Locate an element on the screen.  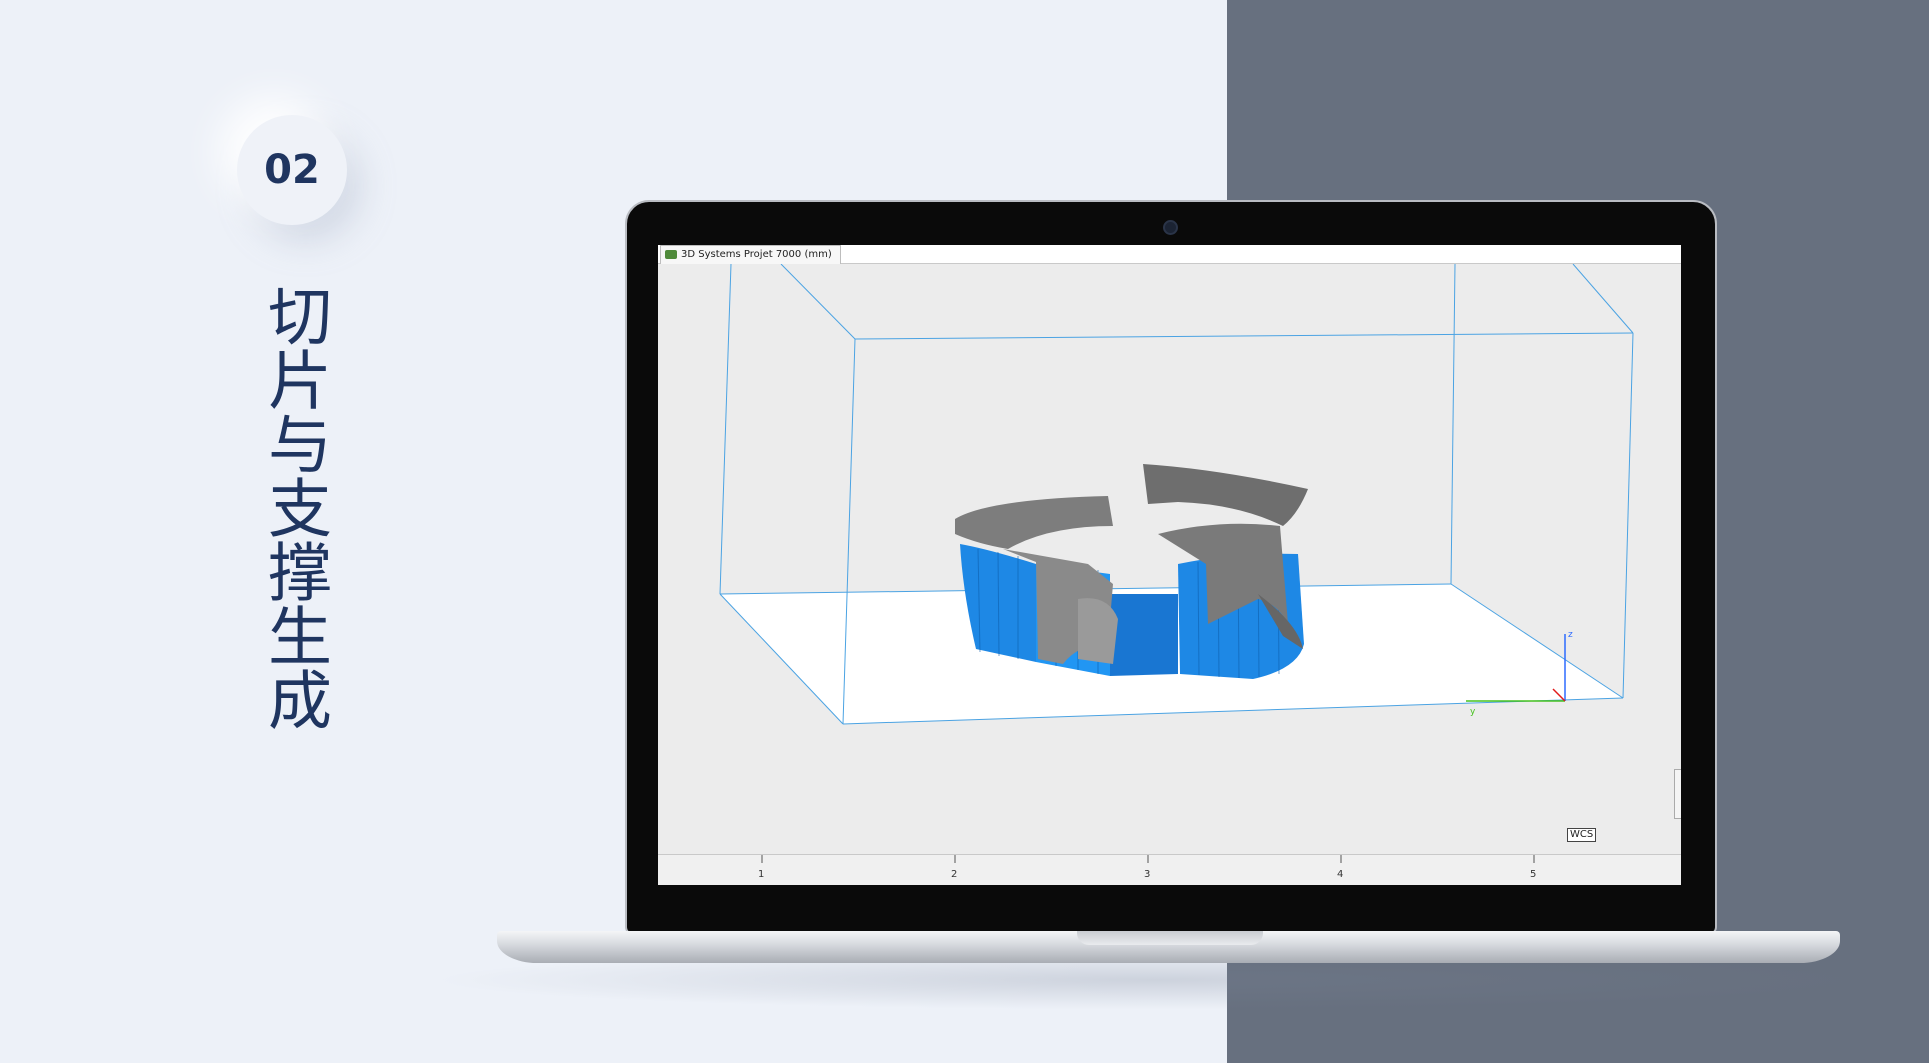
ruler-label: 4 is located at coordinates (1340, 874).